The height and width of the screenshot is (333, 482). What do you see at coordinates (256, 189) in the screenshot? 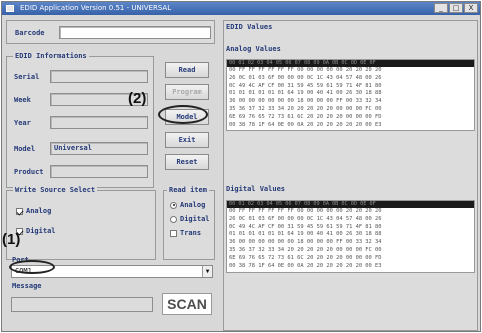
I see `digital-values-title: Digital Values` at bounding box center [256, 189].